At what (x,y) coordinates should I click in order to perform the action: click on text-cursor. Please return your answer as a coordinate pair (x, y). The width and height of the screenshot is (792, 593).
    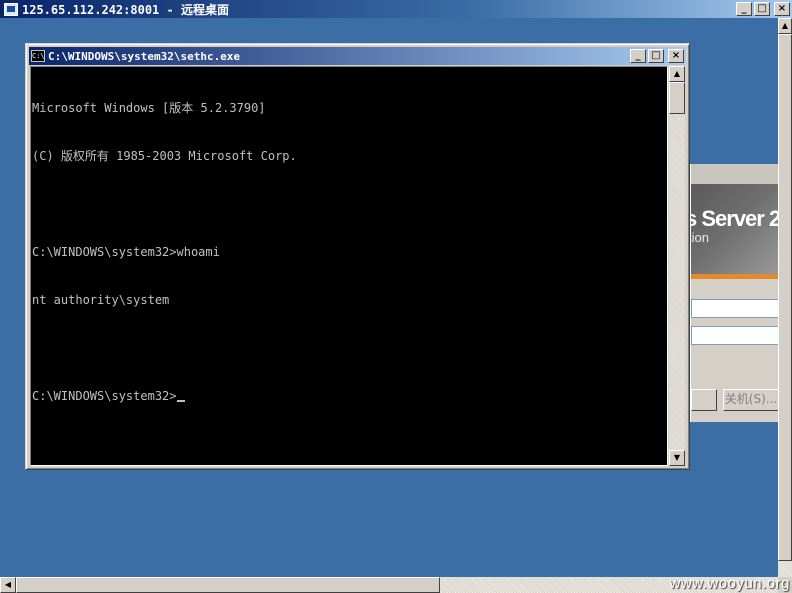
    Looking at the image, I should click on (180, 401).